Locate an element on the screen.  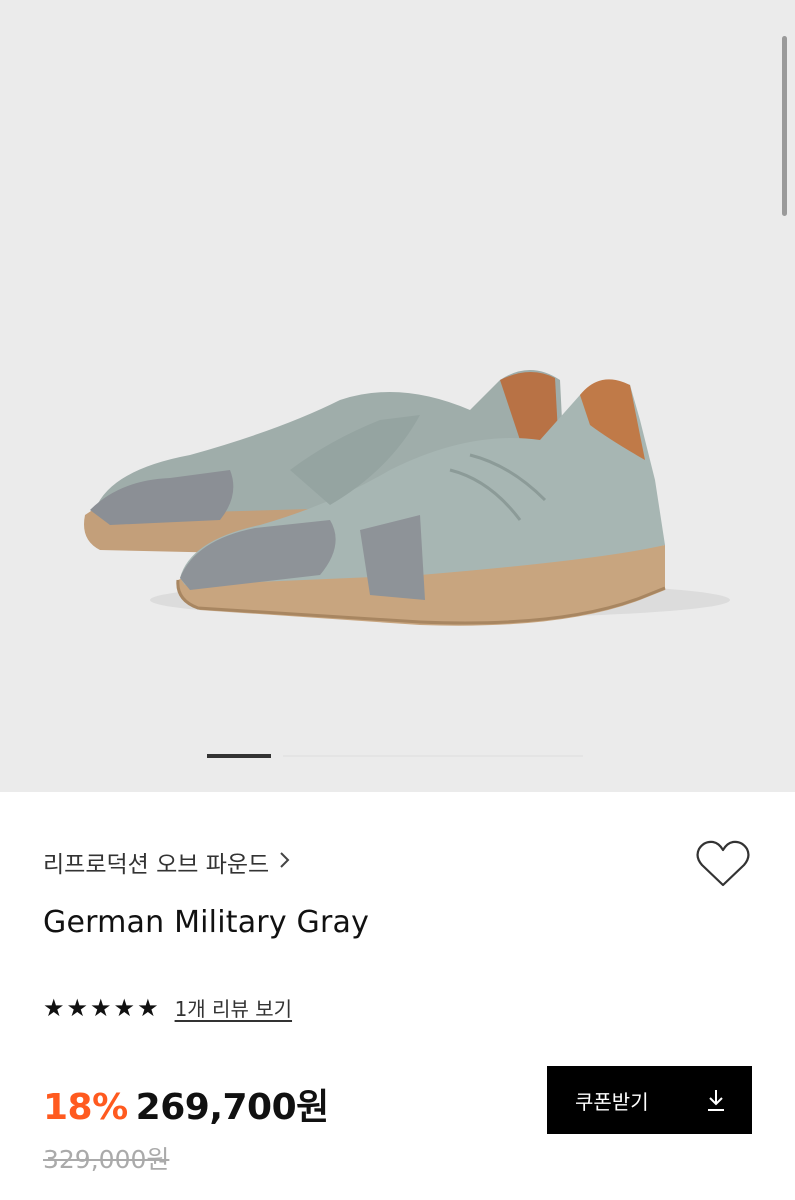
discount-rate: 18% is located at coordinates (85, 1107).